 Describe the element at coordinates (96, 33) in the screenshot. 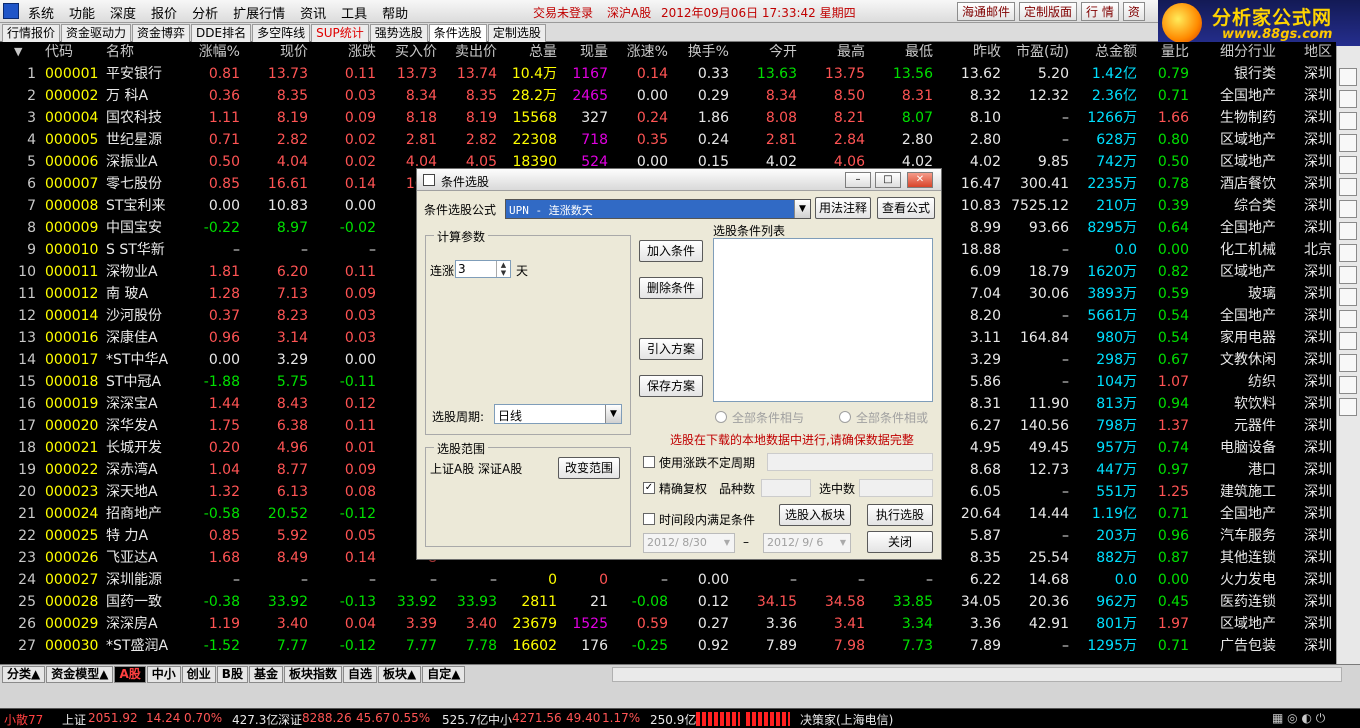

I see `tab: 资金驱动力` at that location.